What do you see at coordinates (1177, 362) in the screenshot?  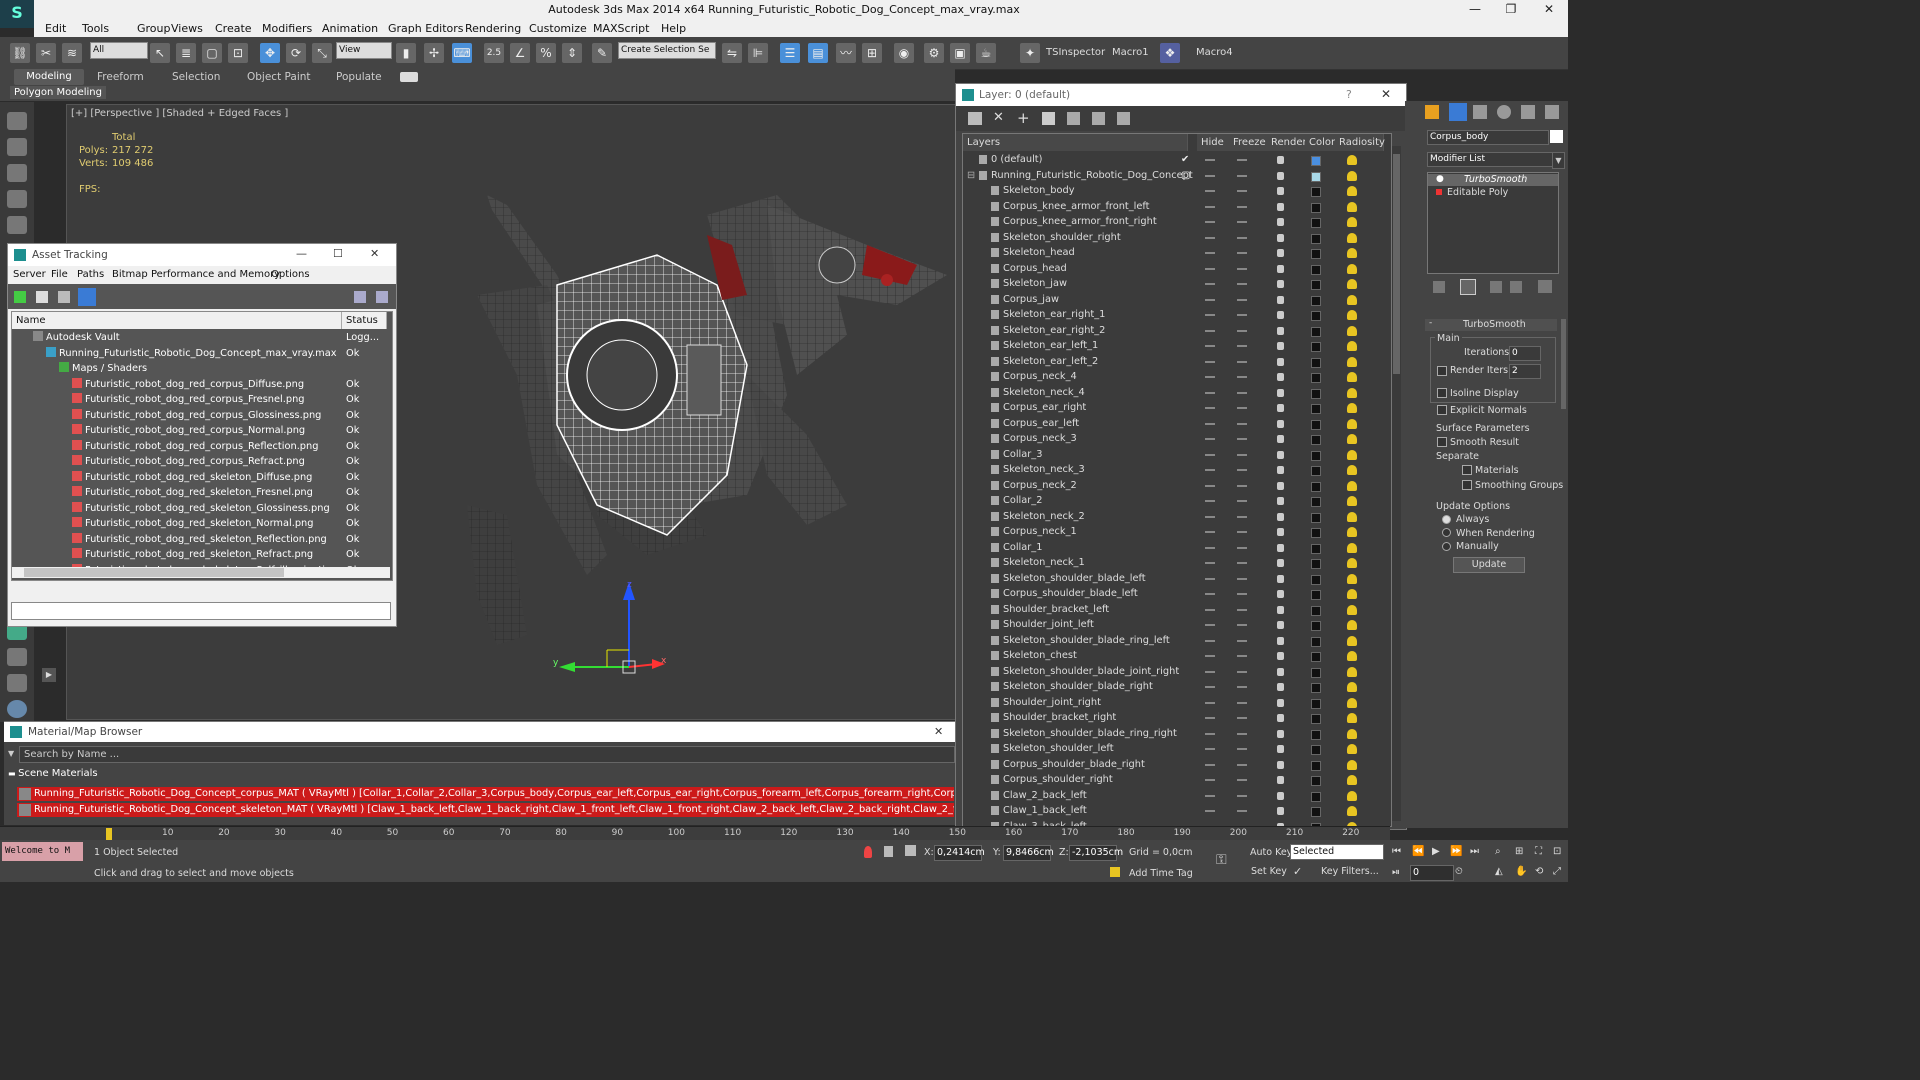 I see `layer-row: Skeleton_ear_left_2` at bounding box center [1177, 362].